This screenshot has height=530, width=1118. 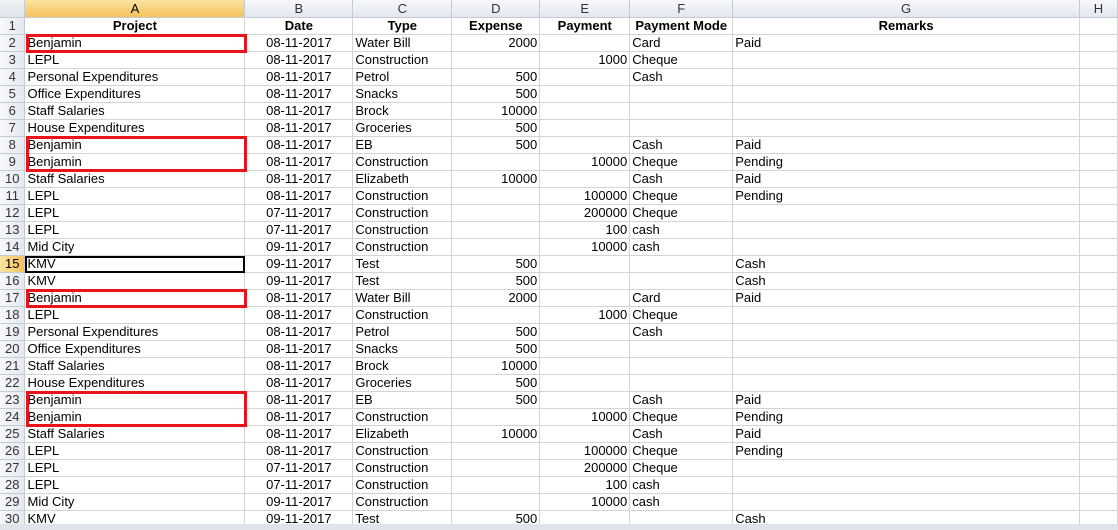 I want to click on row-header: 19, so click(x=13, y=332).